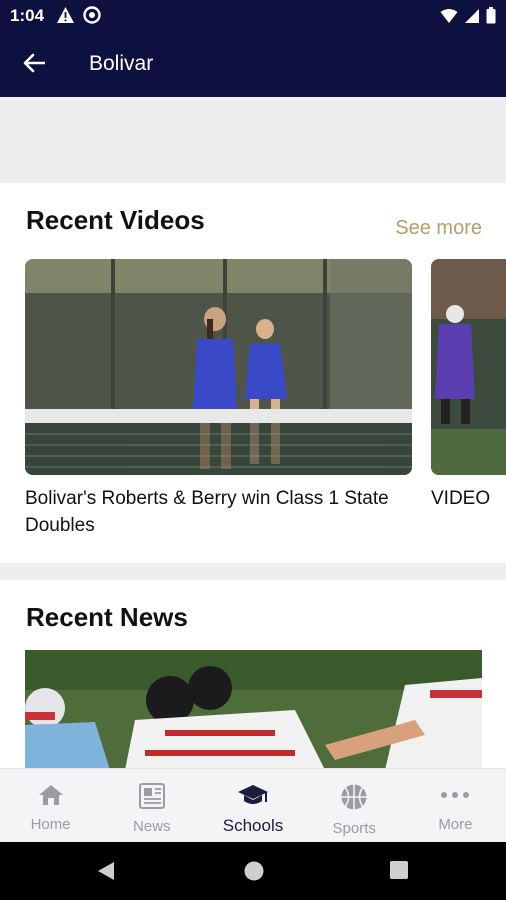 The image size is (506, 900). I want to click on nav-label-schools: Schools, so click(253, 825).